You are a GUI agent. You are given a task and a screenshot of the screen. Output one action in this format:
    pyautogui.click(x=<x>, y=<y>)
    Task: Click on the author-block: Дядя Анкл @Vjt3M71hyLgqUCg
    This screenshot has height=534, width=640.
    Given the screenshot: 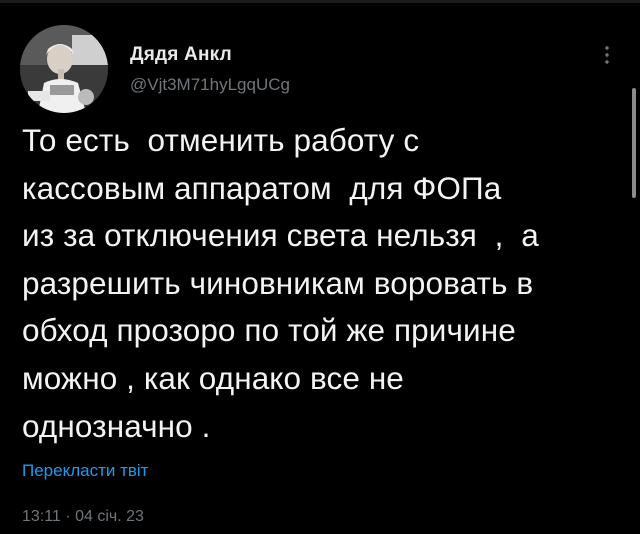 What is the action you would take?
    pyautogui.click(x=210, y=69)
    